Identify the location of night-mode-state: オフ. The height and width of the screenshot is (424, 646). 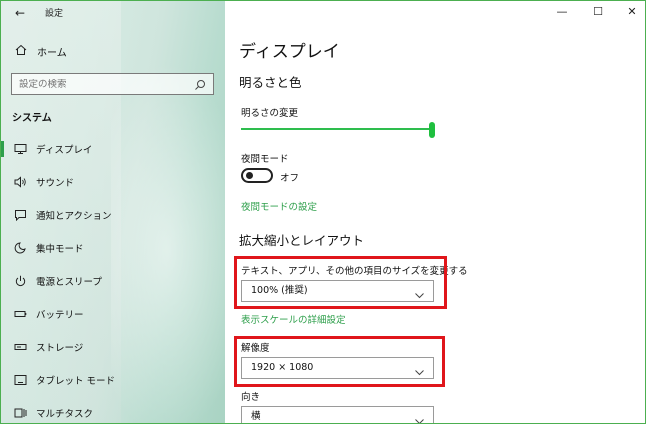
(290, 178).